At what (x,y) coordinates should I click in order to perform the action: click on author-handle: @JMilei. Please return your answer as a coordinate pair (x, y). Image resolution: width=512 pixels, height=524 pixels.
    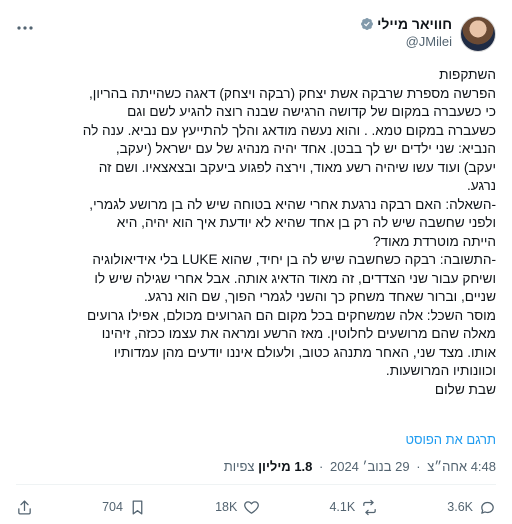
    Looking at the image, I should click on (406, 41).